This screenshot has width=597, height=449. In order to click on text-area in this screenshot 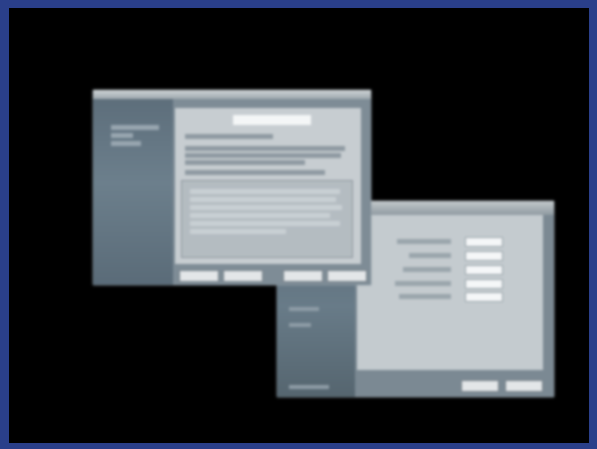, I will do `click(267, 219)`.